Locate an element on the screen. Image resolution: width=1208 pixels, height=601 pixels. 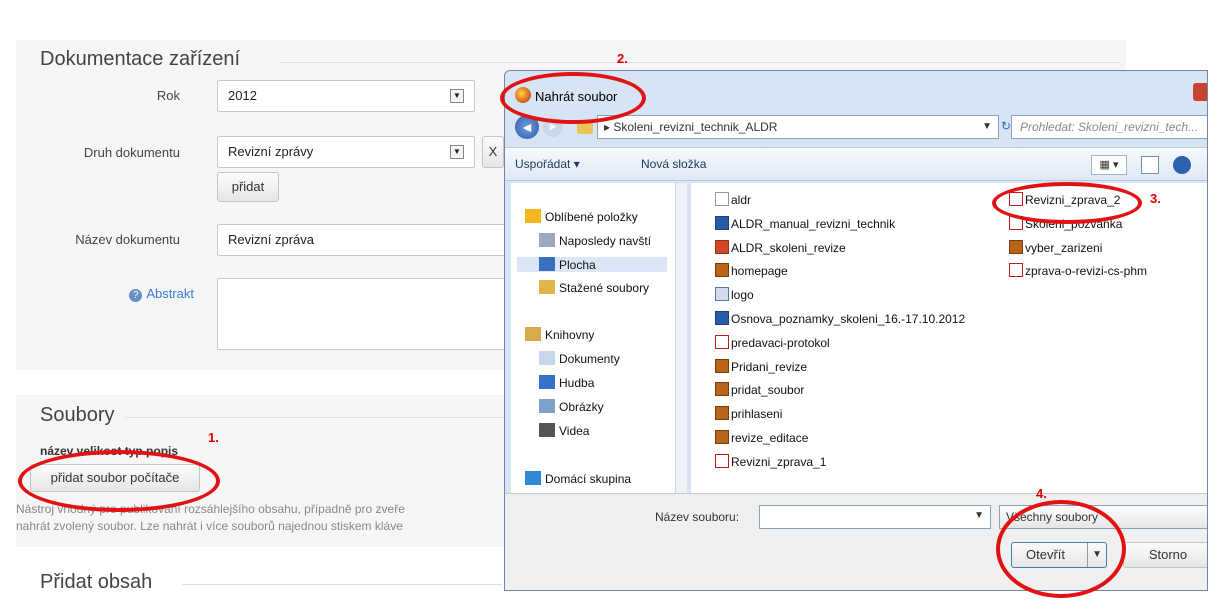
preview-pane-icon is located at coordinates (1150, 165).